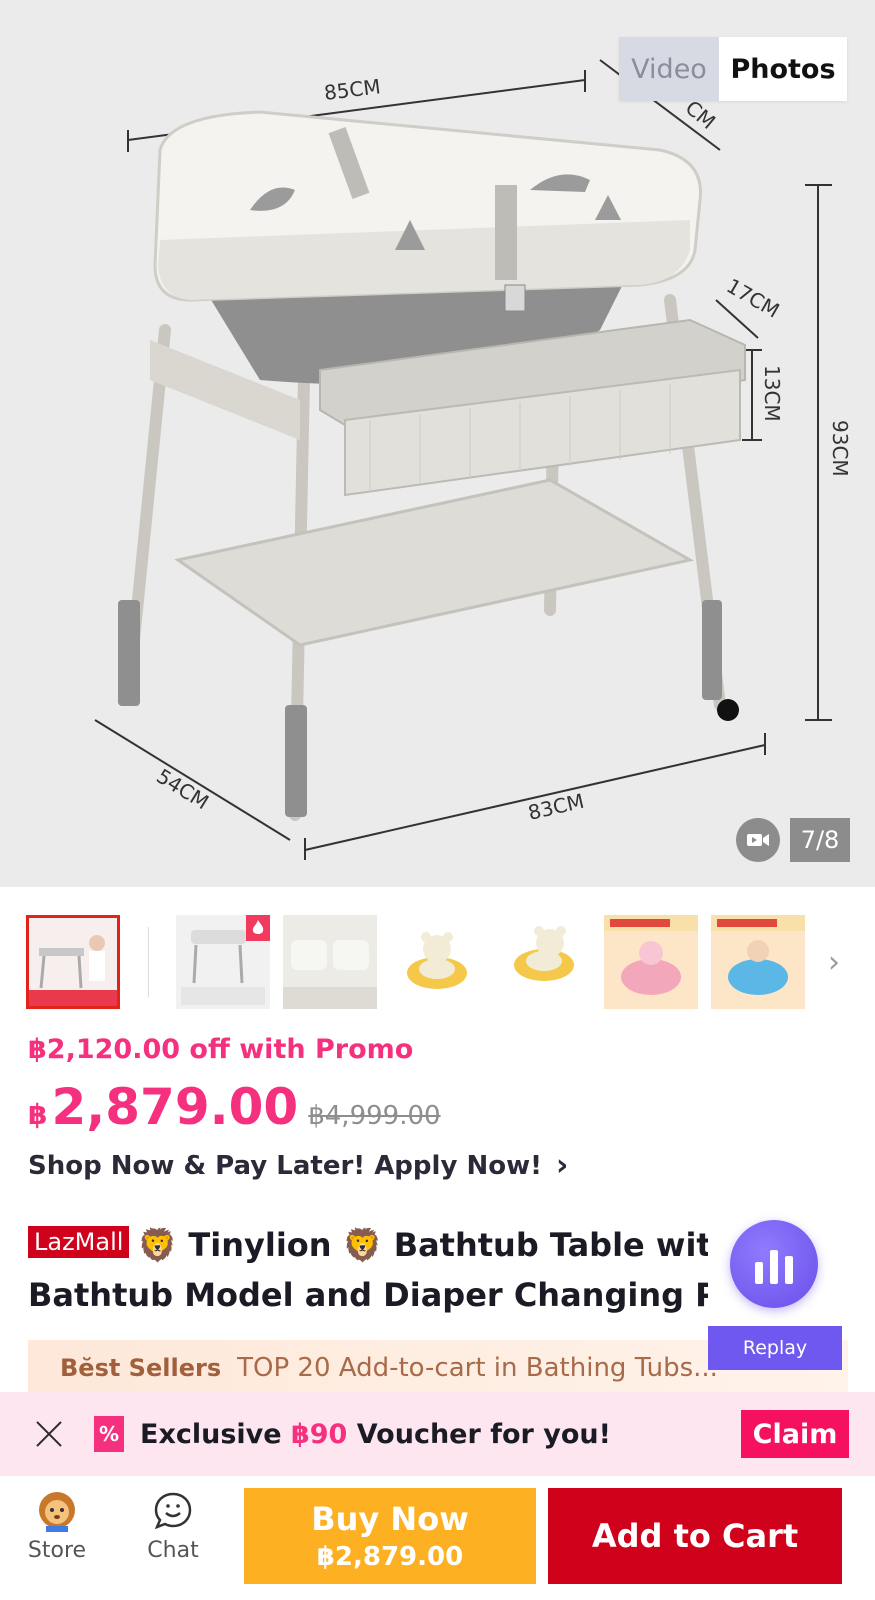 Image resolution: width=875 pixels, height=1600 pixels. Describe the element at coordinates (479, 1434) in the screenshot. I see `voucher-suffix: Voucher for you!` at that location.